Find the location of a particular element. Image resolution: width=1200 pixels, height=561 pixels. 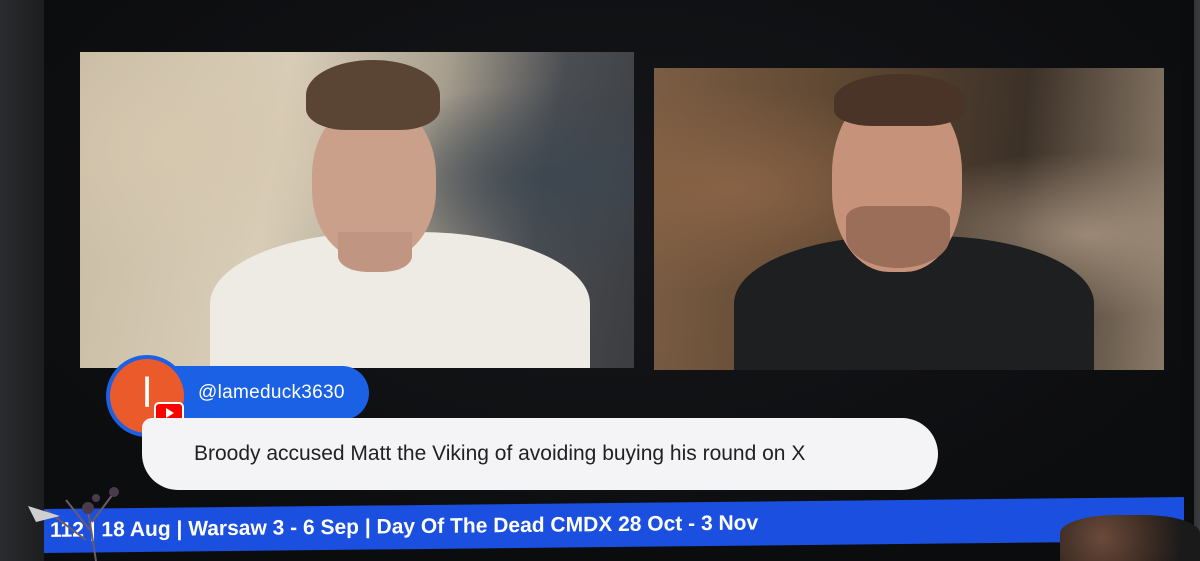

person-right-hair is located at coordinates (899, 100).